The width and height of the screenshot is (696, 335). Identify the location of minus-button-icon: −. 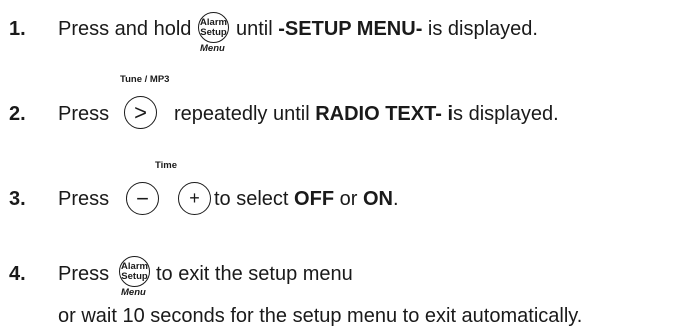
(142, 198).